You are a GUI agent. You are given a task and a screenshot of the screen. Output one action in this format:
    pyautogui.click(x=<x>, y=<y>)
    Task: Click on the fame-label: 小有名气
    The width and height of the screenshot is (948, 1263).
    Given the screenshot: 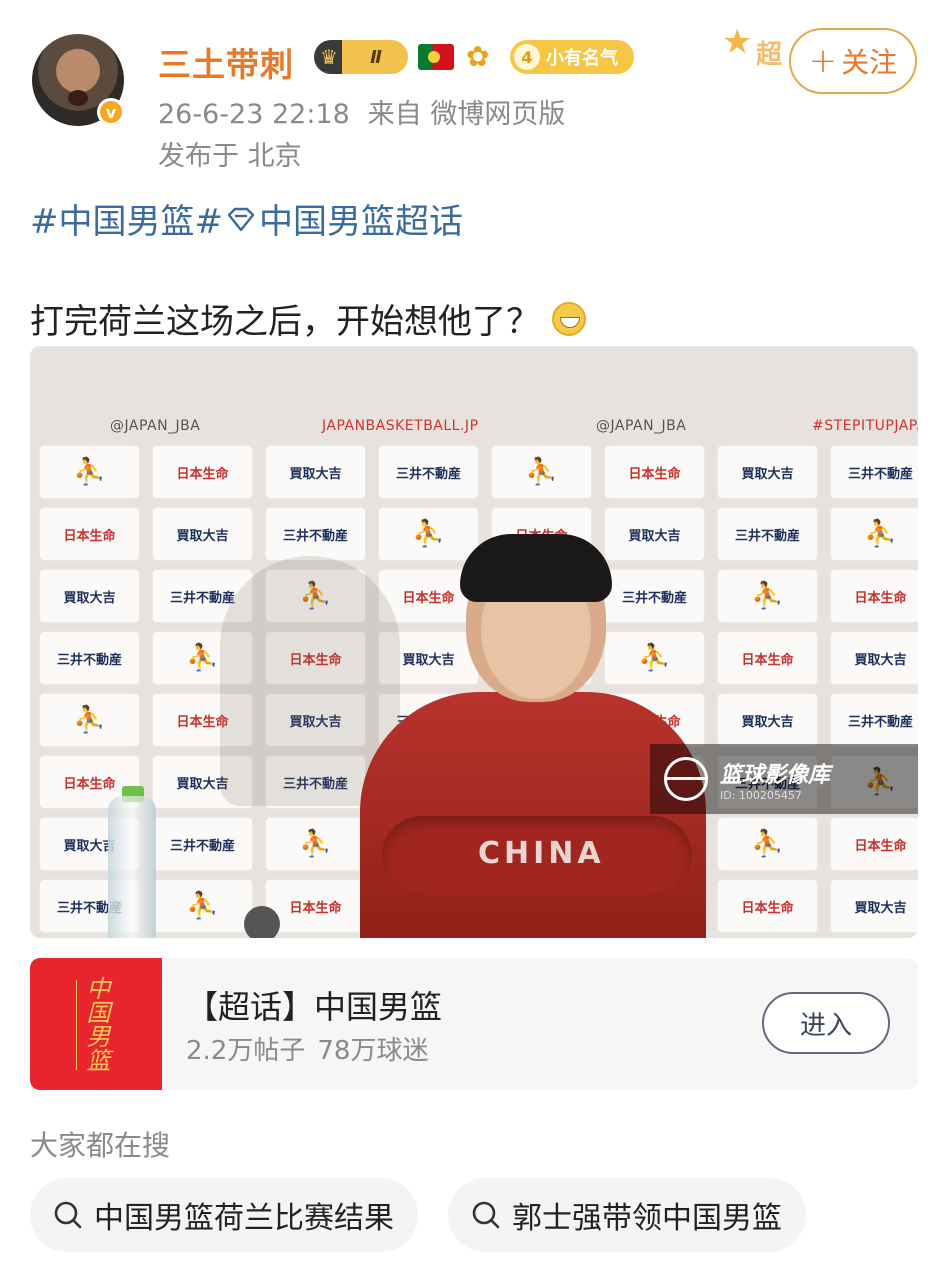 What is the action you would take?
    pyautogui.click(x=582, y=58)
    